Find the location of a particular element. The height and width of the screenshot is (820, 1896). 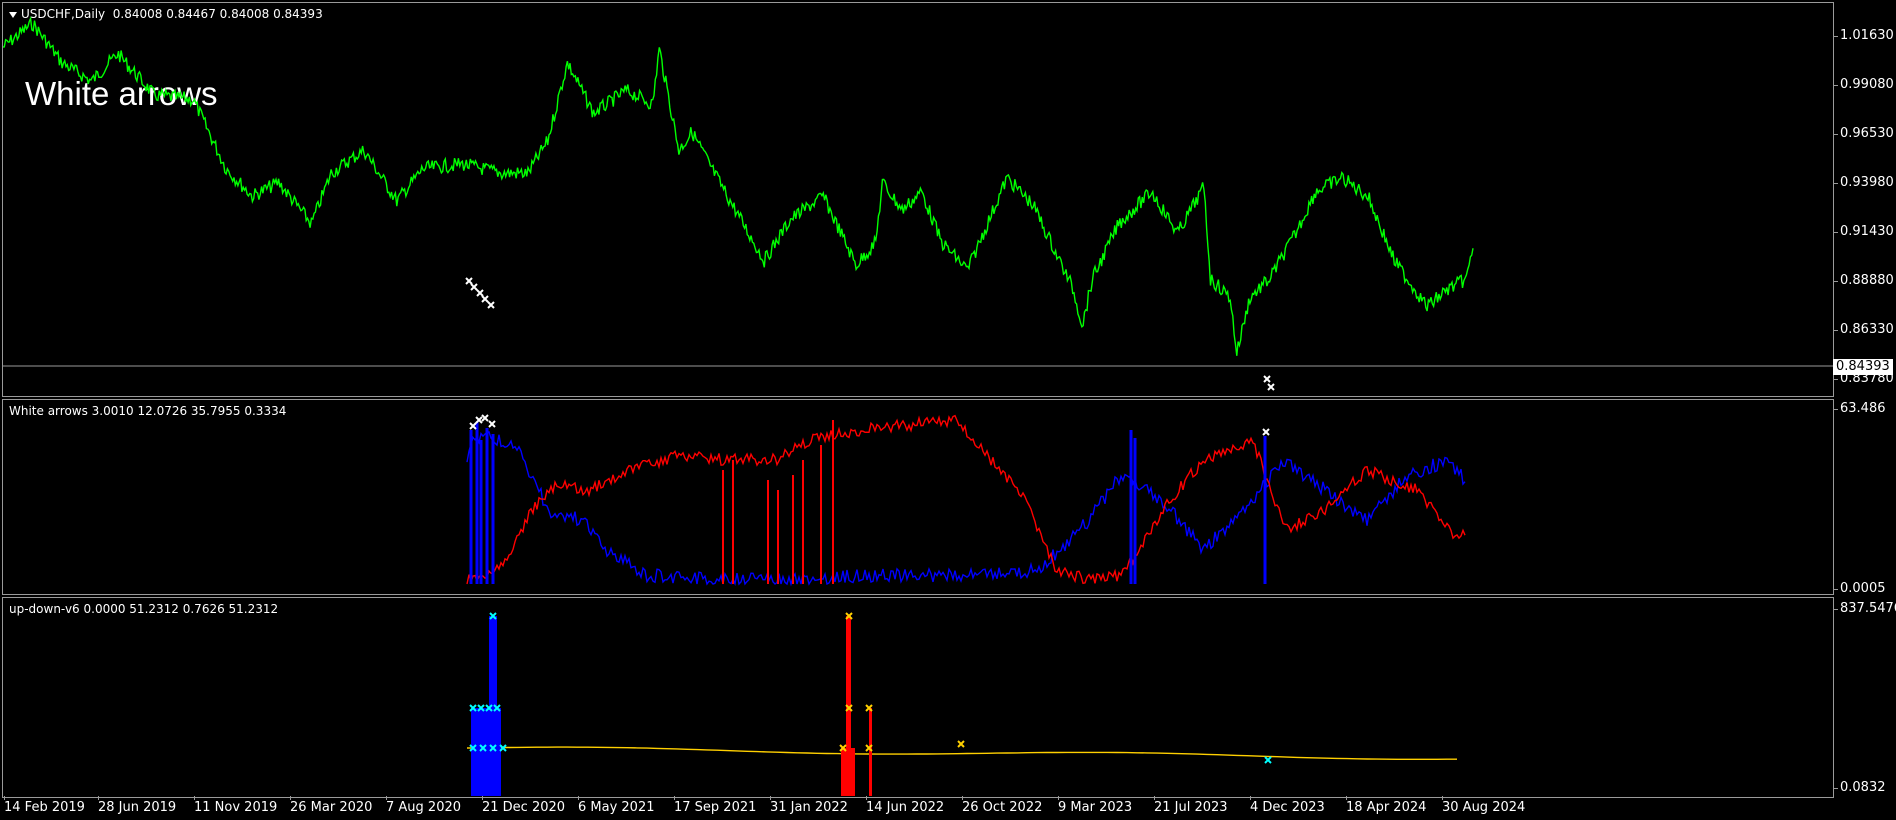

ind2-cyan-marker-icon is located at coordinates (1268, 760).